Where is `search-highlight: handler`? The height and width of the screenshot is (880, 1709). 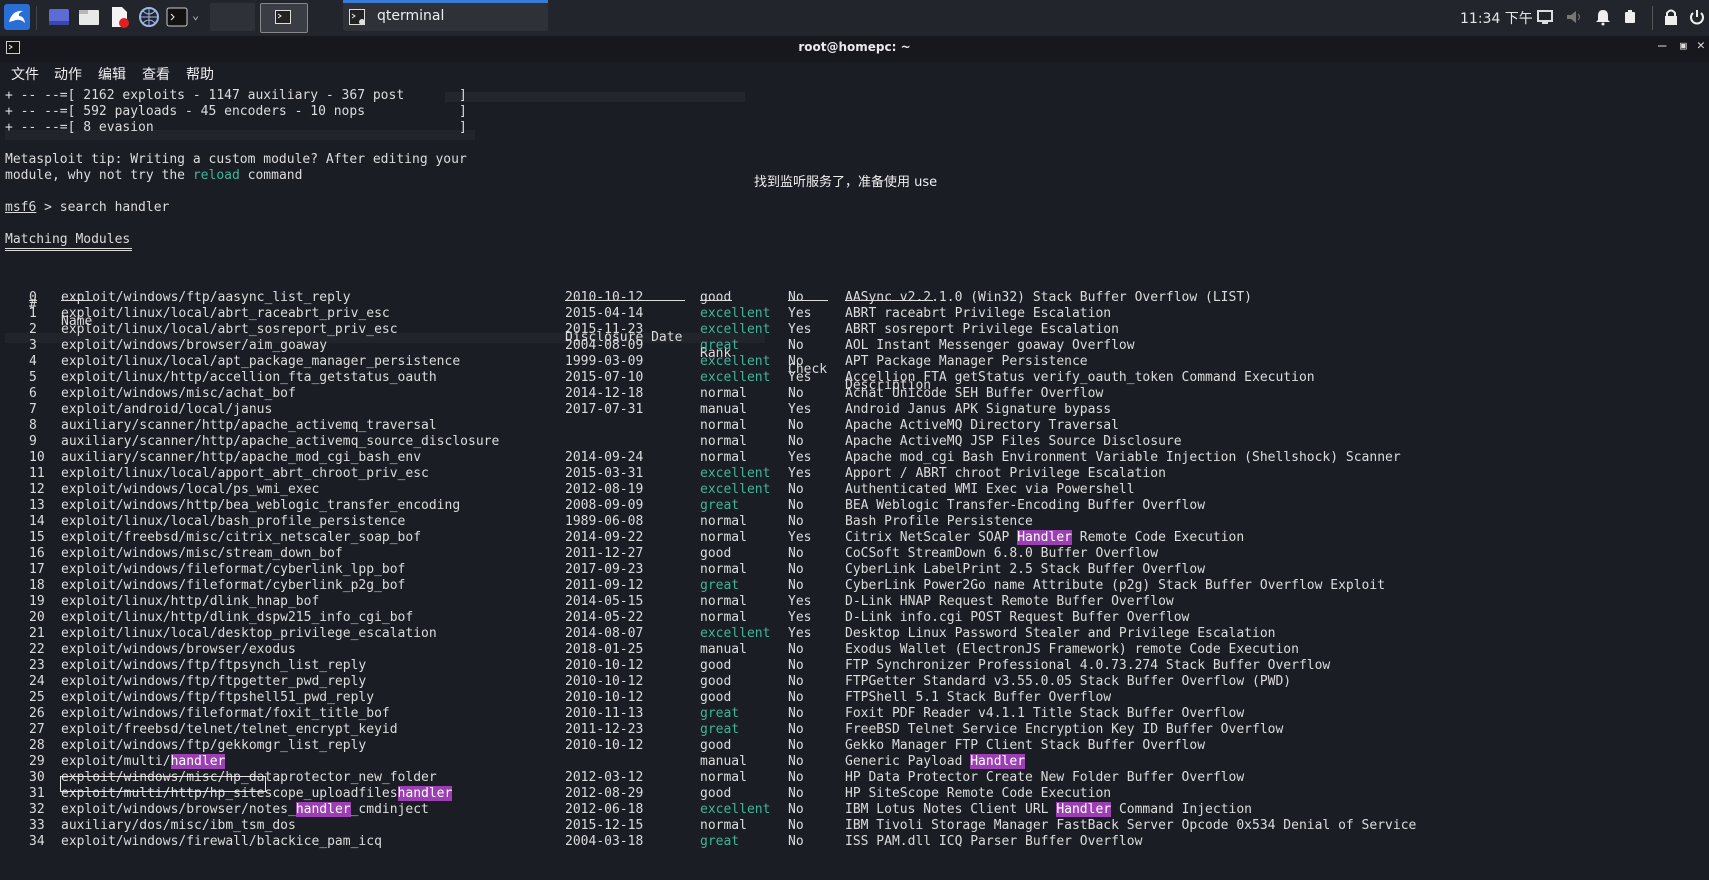 search-highlight: handler is located at coordinates (425, 793).